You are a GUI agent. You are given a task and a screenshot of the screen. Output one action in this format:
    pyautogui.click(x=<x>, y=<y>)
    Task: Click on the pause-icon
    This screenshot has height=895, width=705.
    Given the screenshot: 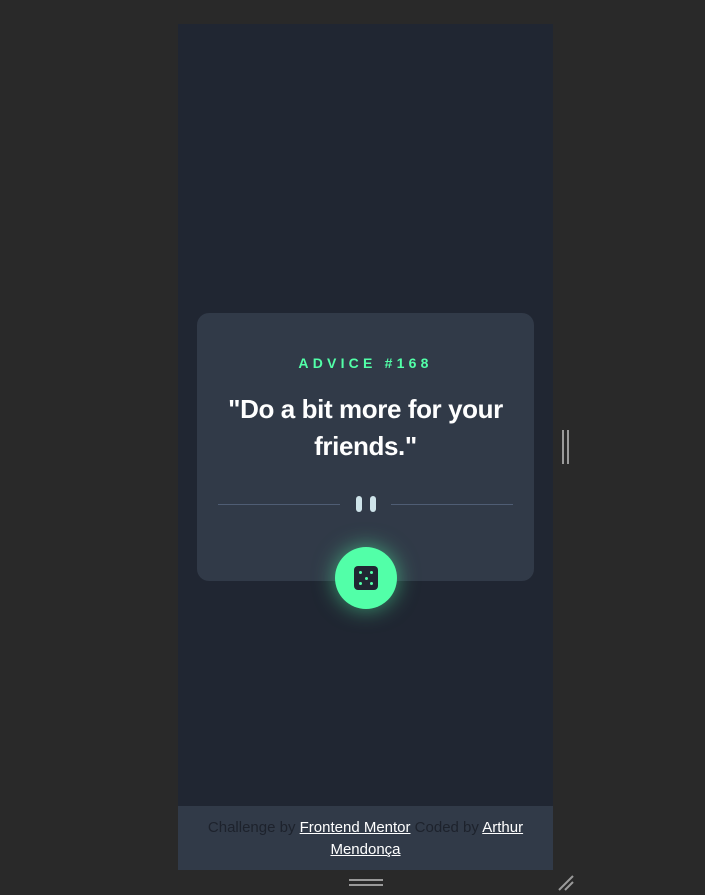 What is the action you would take?
    pyautogui.click(x=366, y=504)
    